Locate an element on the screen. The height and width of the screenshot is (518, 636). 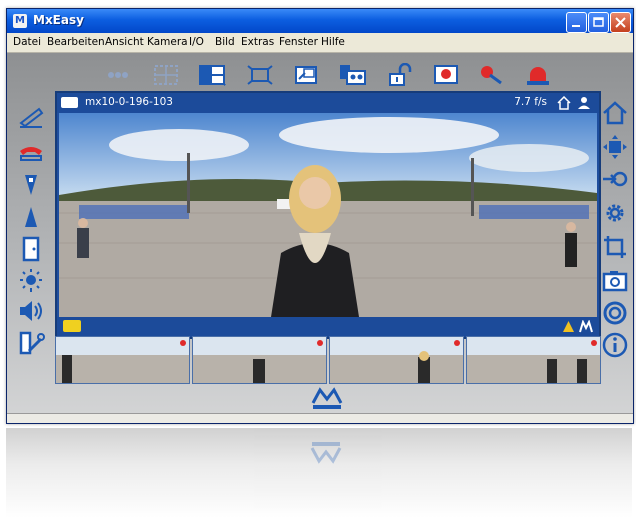
camera-group-icon is located at coordinates (353, 75).